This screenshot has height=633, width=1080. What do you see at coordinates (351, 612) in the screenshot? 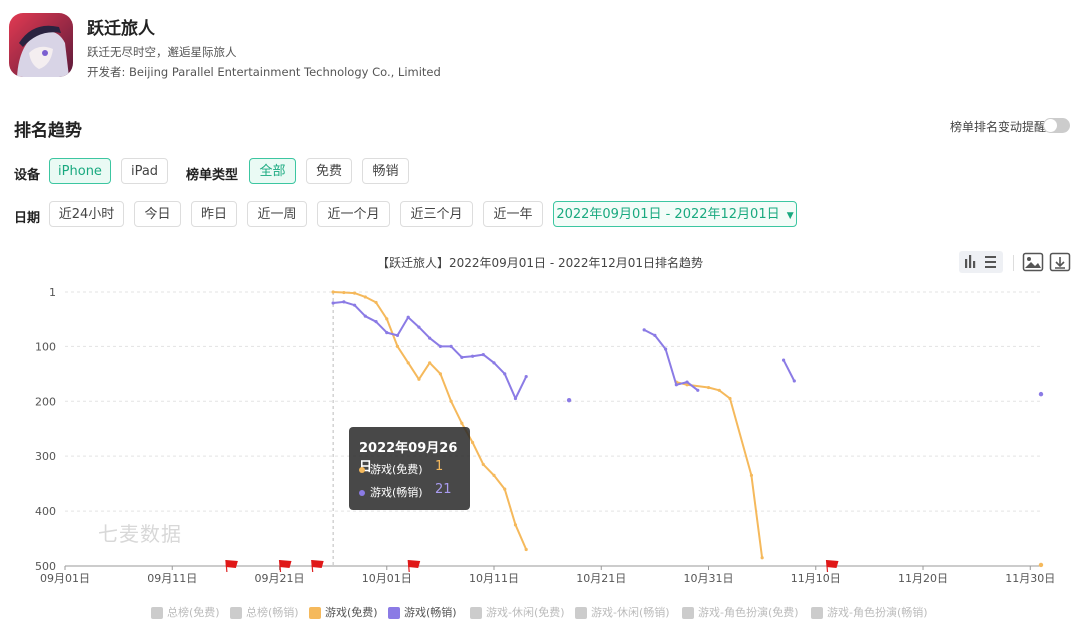
I see `legend-label: 游戏(免费)` at bounding box center [351, 612].